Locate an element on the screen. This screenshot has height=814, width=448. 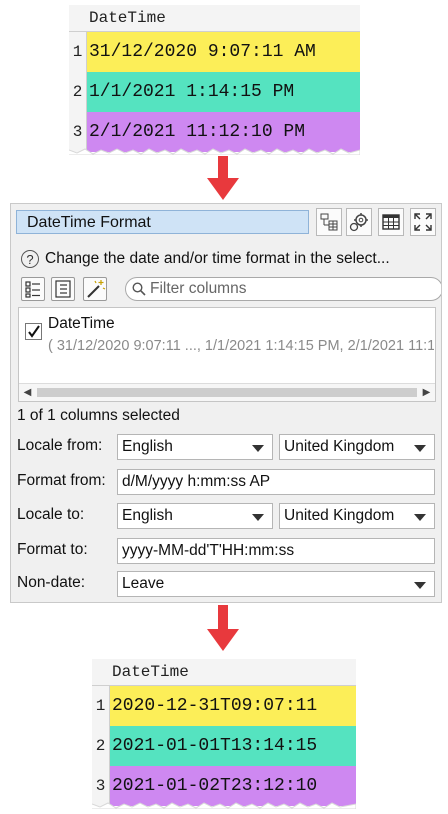
output-table-header: DateTime is located at coordinates (224, 672).